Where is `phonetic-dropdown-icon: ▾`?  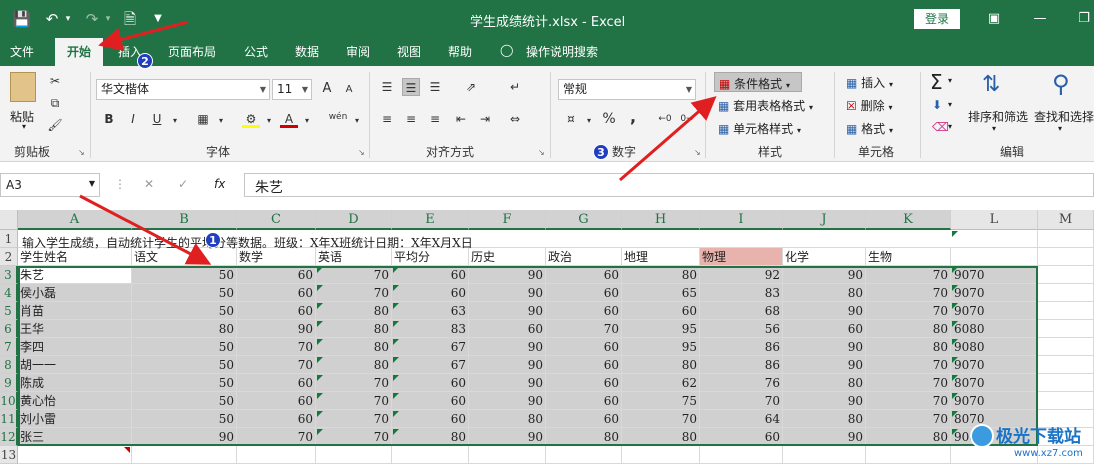 phonetic-dropdown-icon: ▾ is located at coordinates (357, 121).